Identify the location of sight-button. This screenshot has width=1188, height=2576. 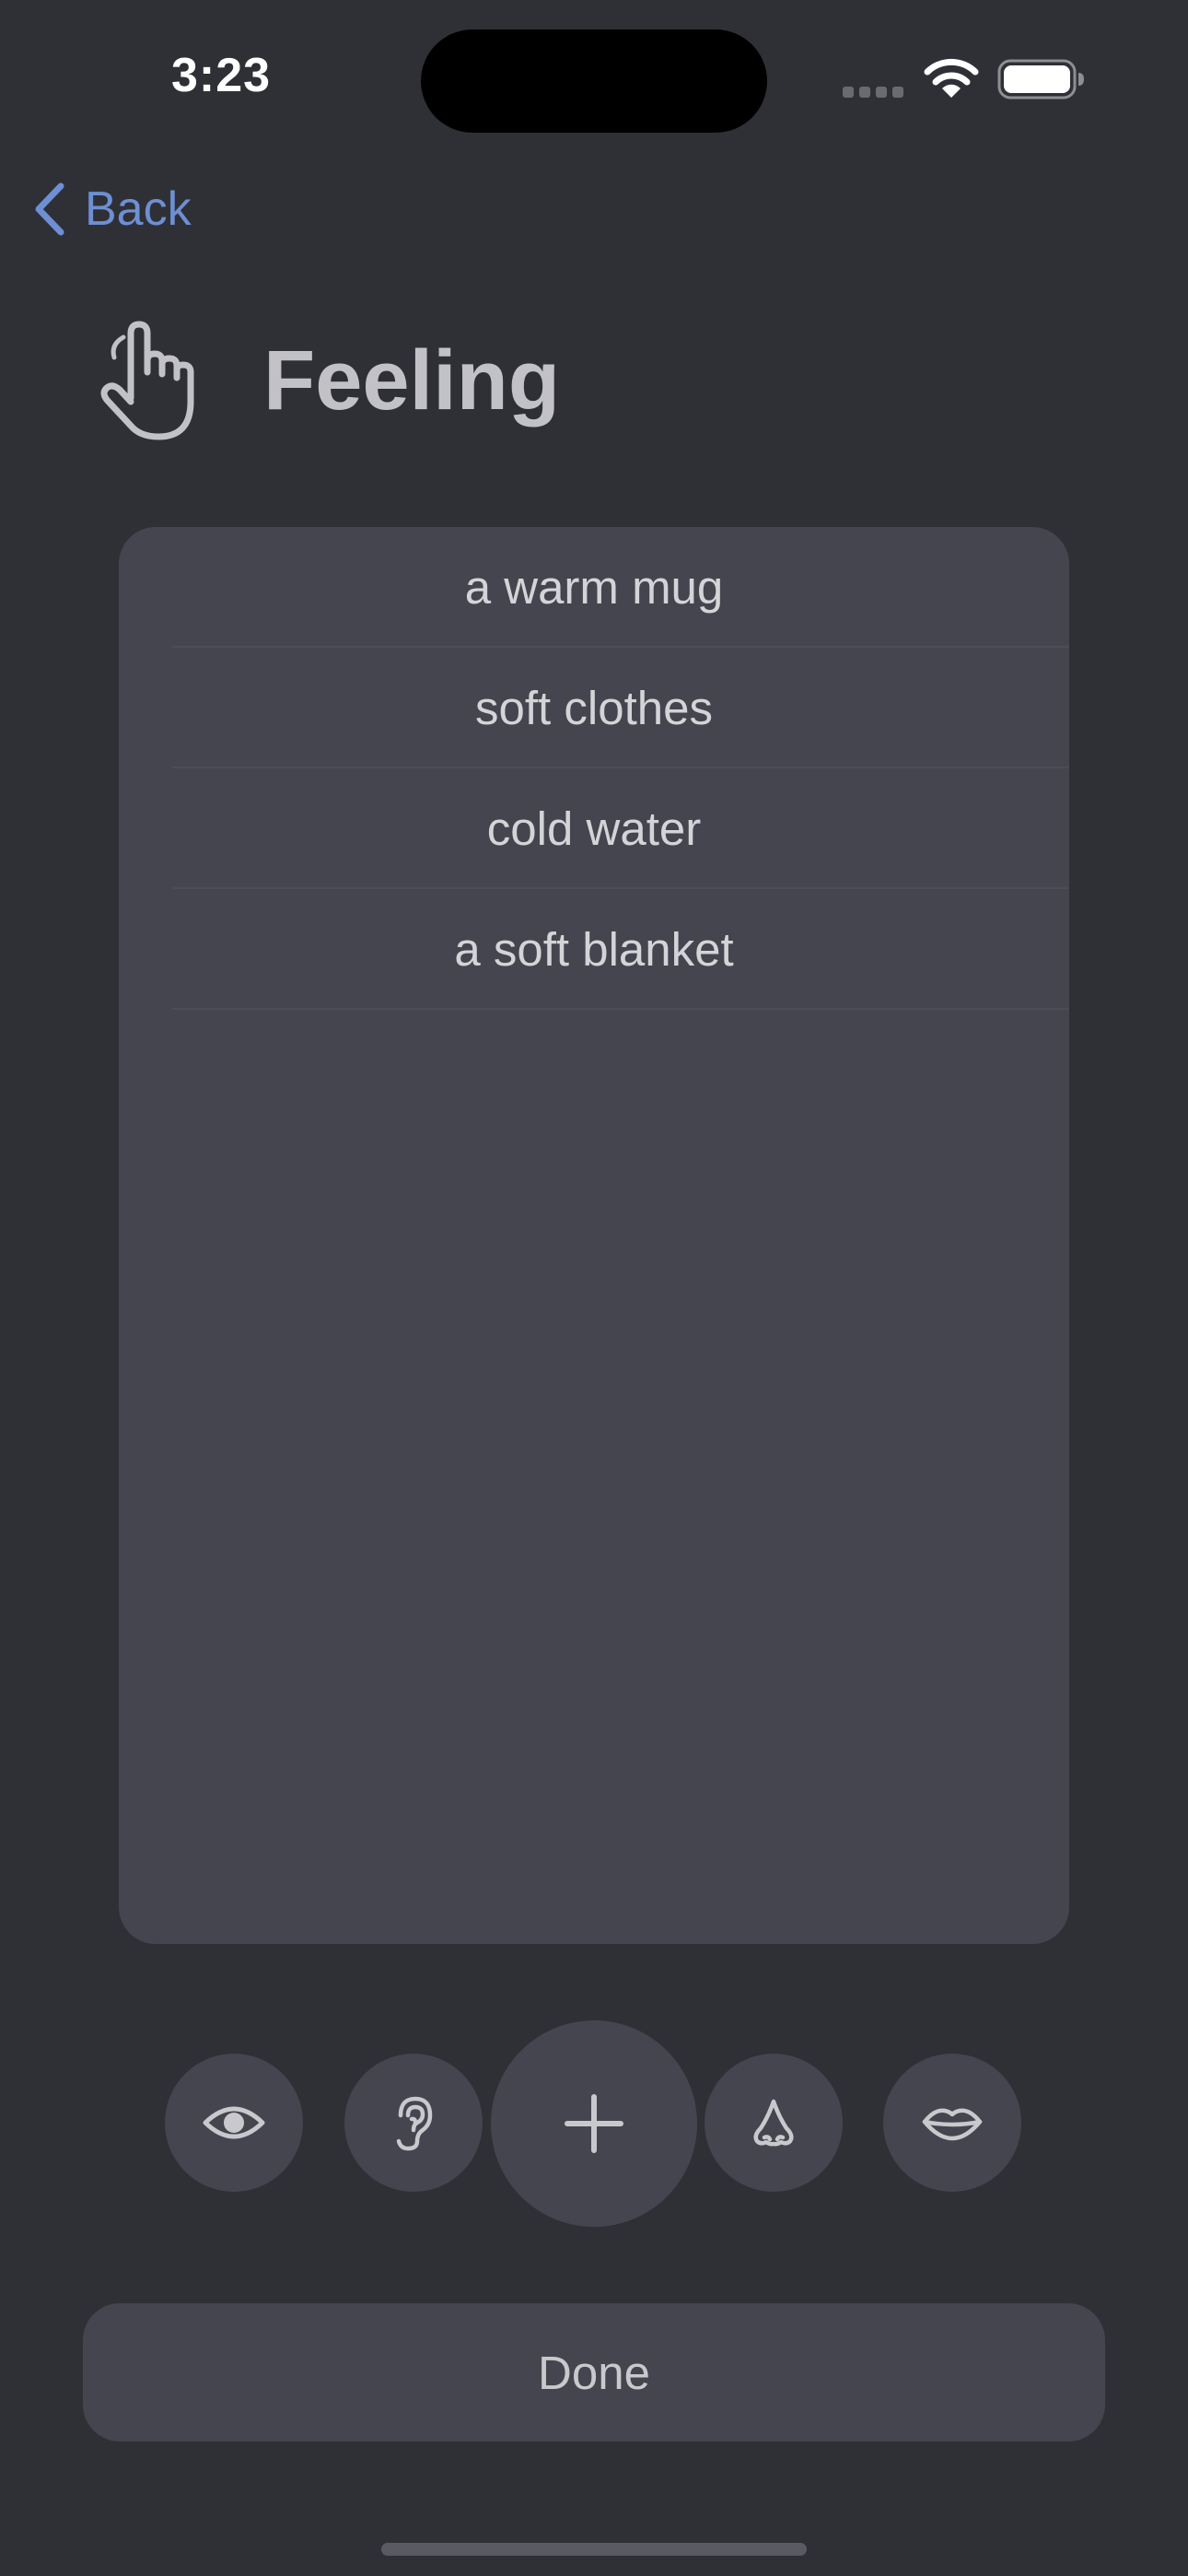
(234, 2123).